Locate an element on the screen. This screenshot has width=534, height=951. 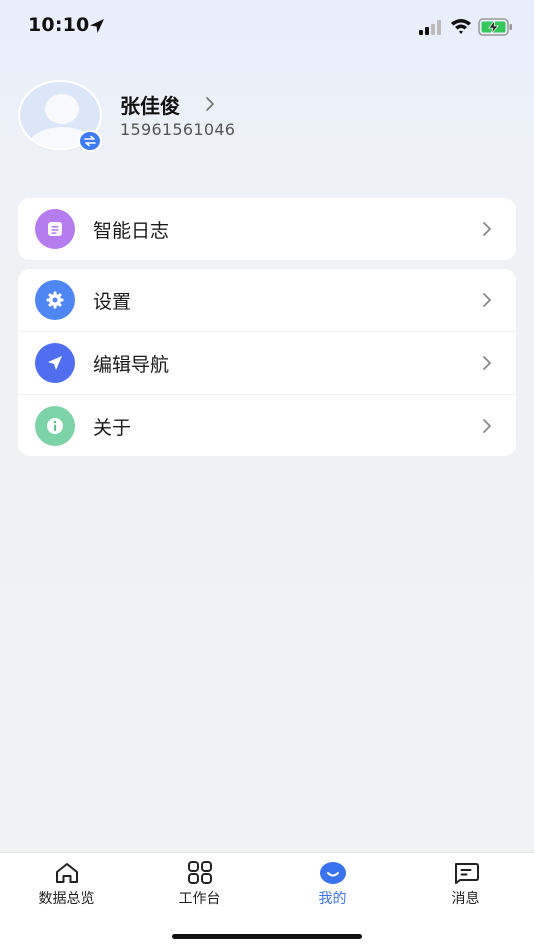
menu-item-label: 编辑导航 is located at coordinates (131, 365).